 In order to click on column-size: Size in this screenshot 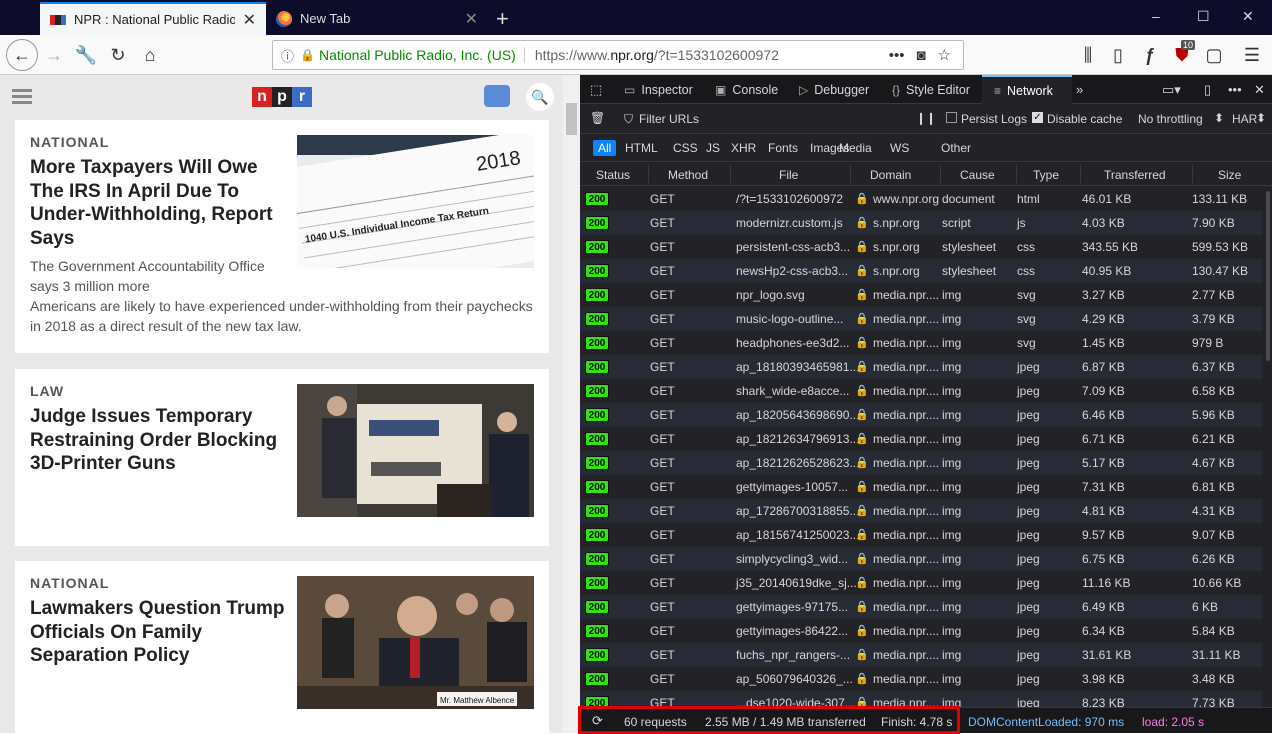, I will do `click(1229, 175)`.